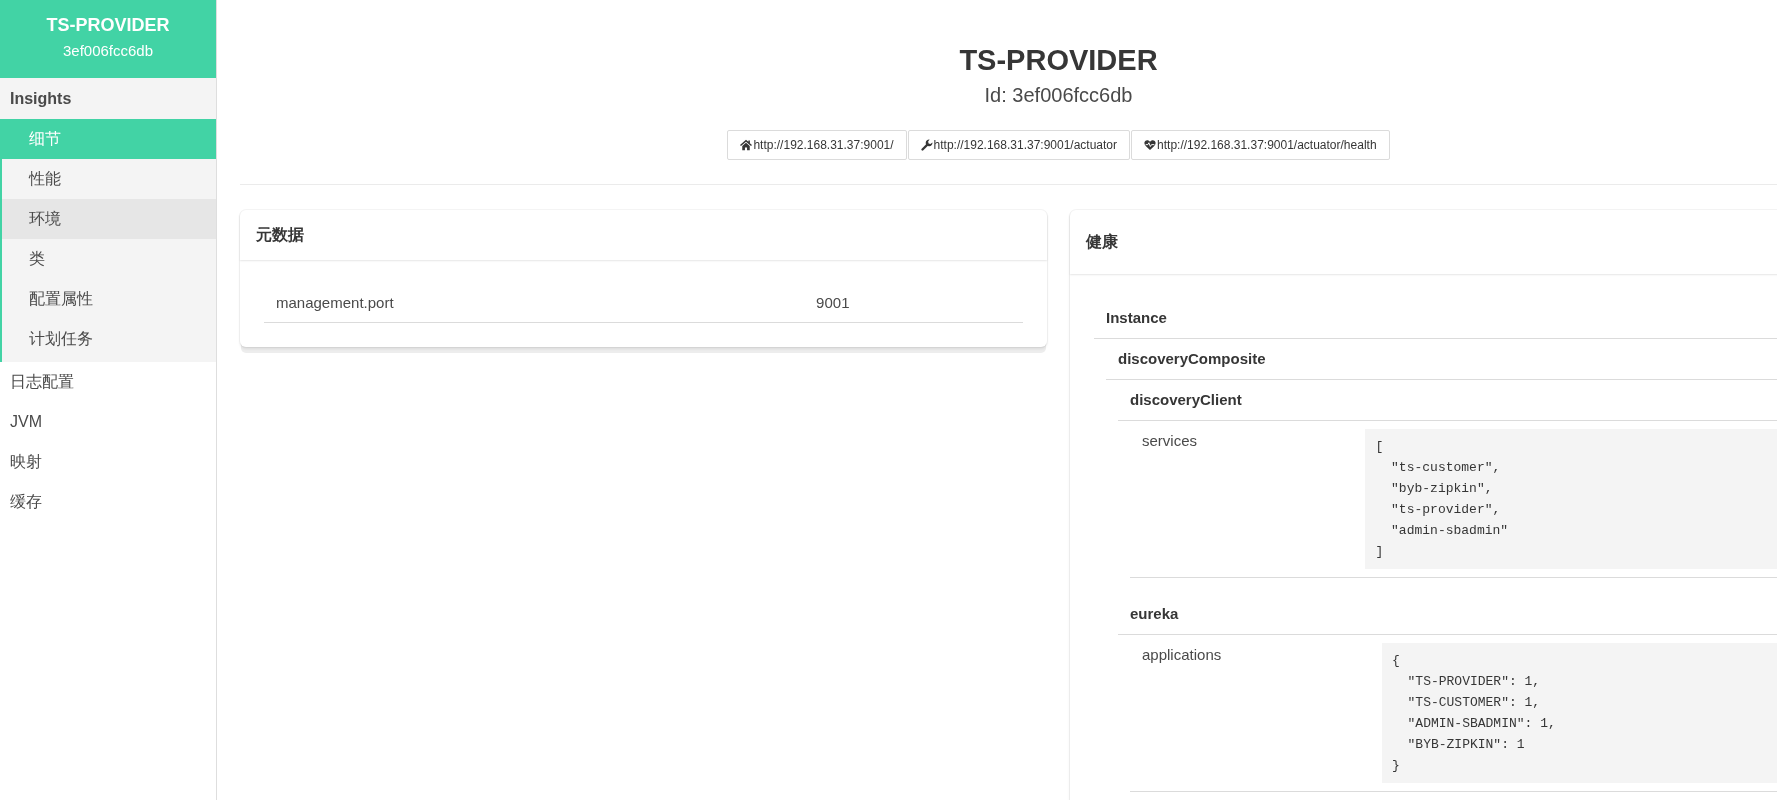 This screenshot has height=800, width=1777. What do you see at coordinates (109, 339) in the screenshot?
I see `sidebar-item: 计划任务` at bounding box center [109, 339].